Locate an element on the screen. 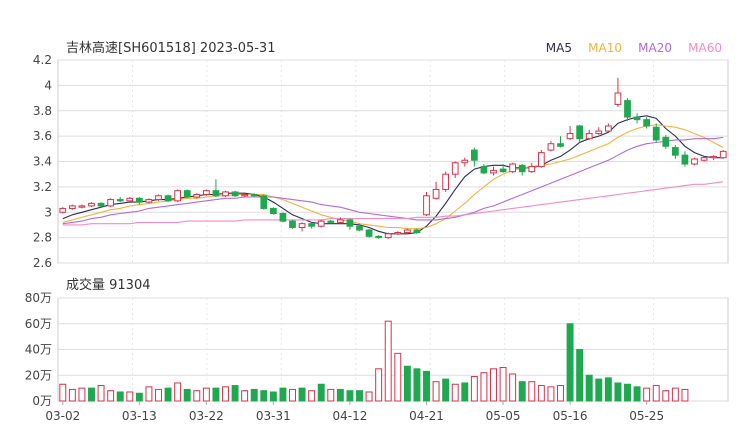 Image resolution: width=740 pixels, height=440 pixels. date-tick-label: 03-13 is located at coordinates (139, 416).